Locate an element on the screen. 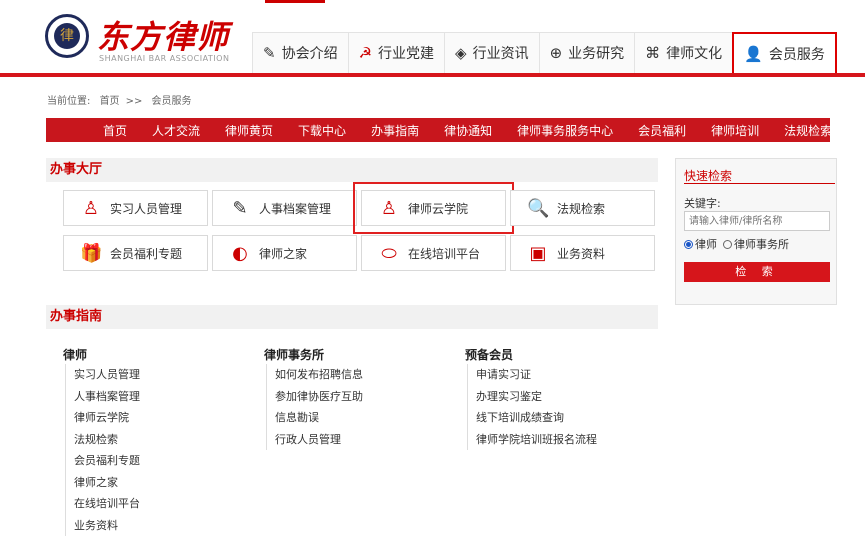 The image size is (865, 546). hall-button-label: 律师之家 is located at coordinates (283, 253).